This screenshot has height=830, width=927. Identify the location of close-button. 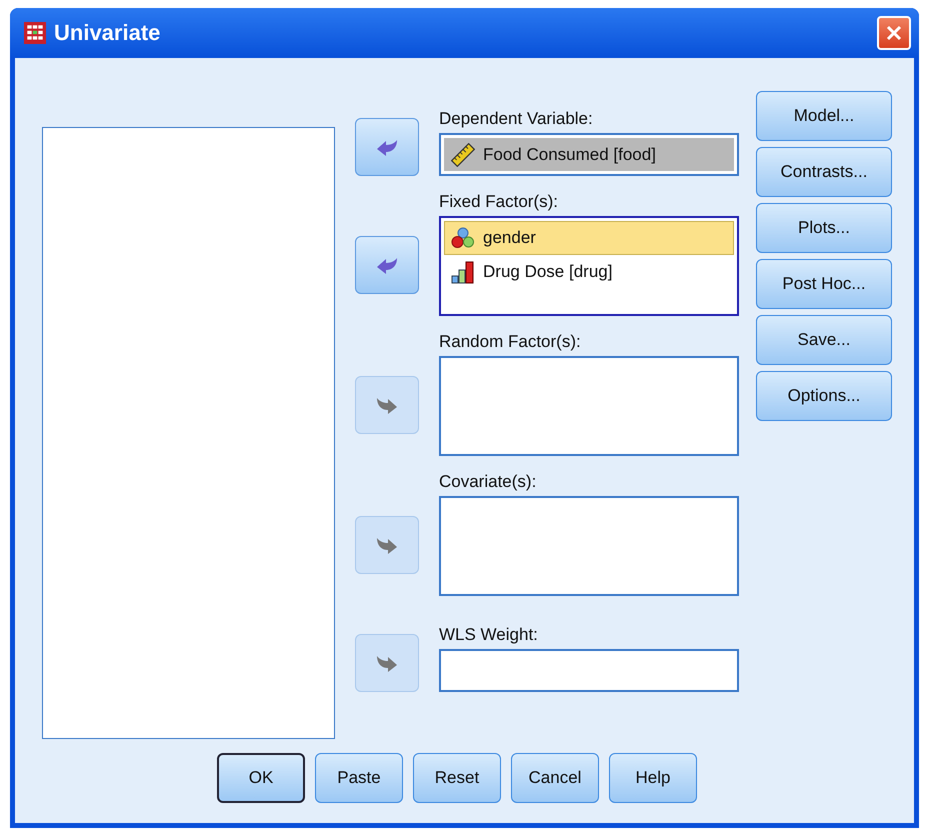
(894, 33).